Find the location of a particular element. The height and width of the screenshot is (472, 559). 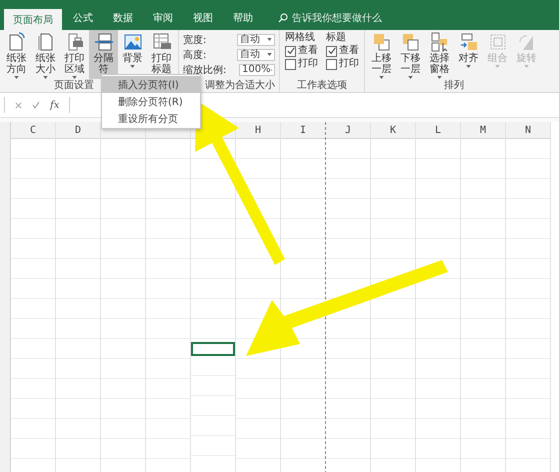

group-label: 页面设置 is located at coordinates (74, 85).